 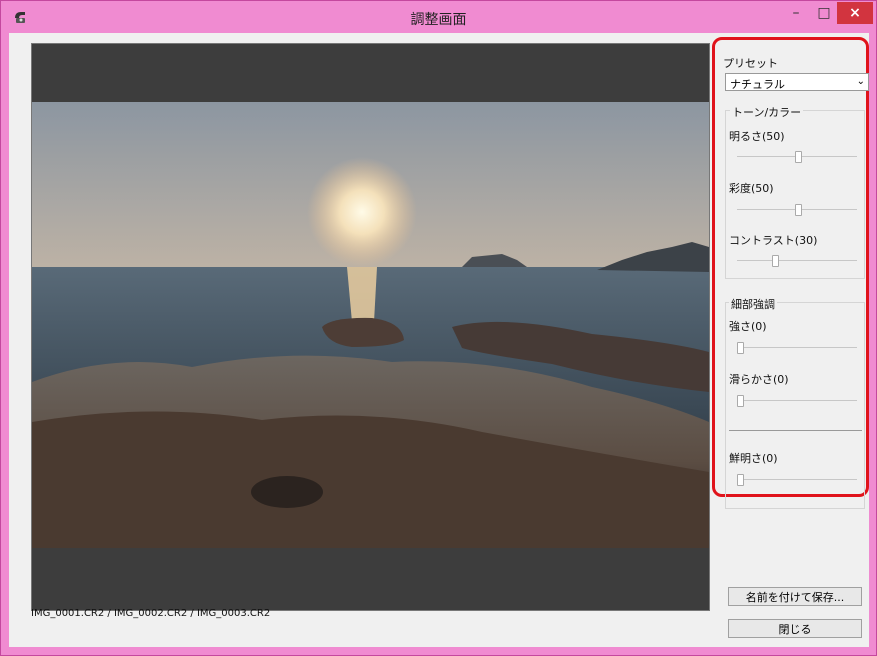 What do you see at coordinates (438, 20) in the screenshot?
I see `window-title: 調整画面` at bounding box center [438, 20].